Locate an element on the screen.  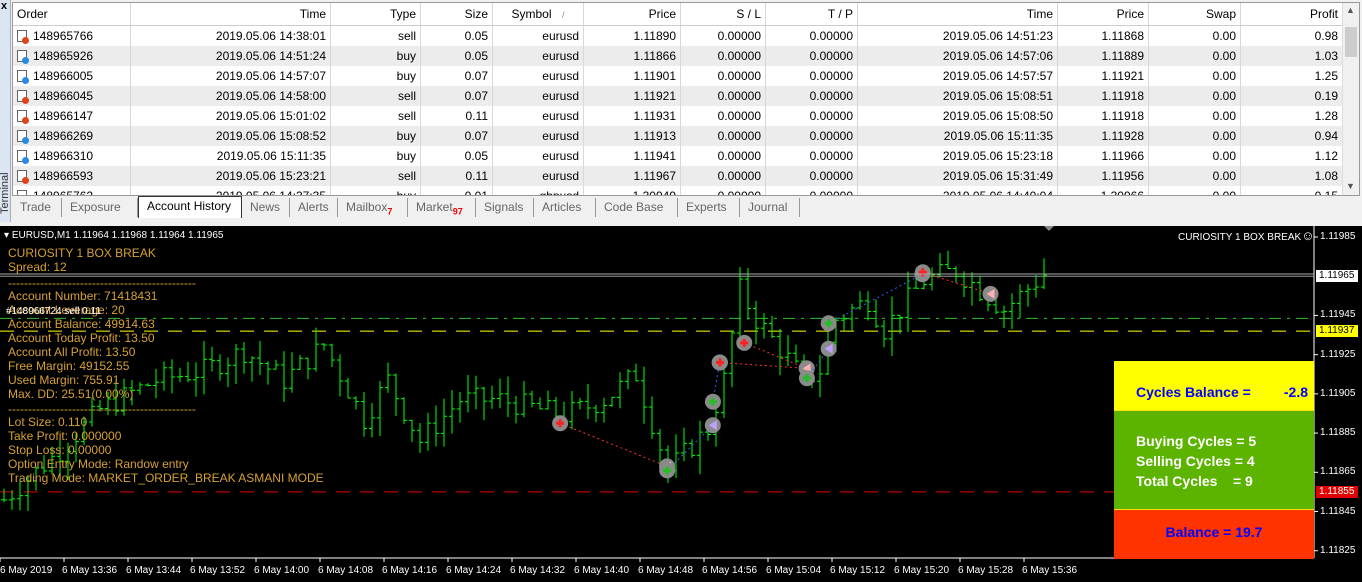
table-cell: 2019.05.06 15:31:49 is located at coordinates (958, 176).